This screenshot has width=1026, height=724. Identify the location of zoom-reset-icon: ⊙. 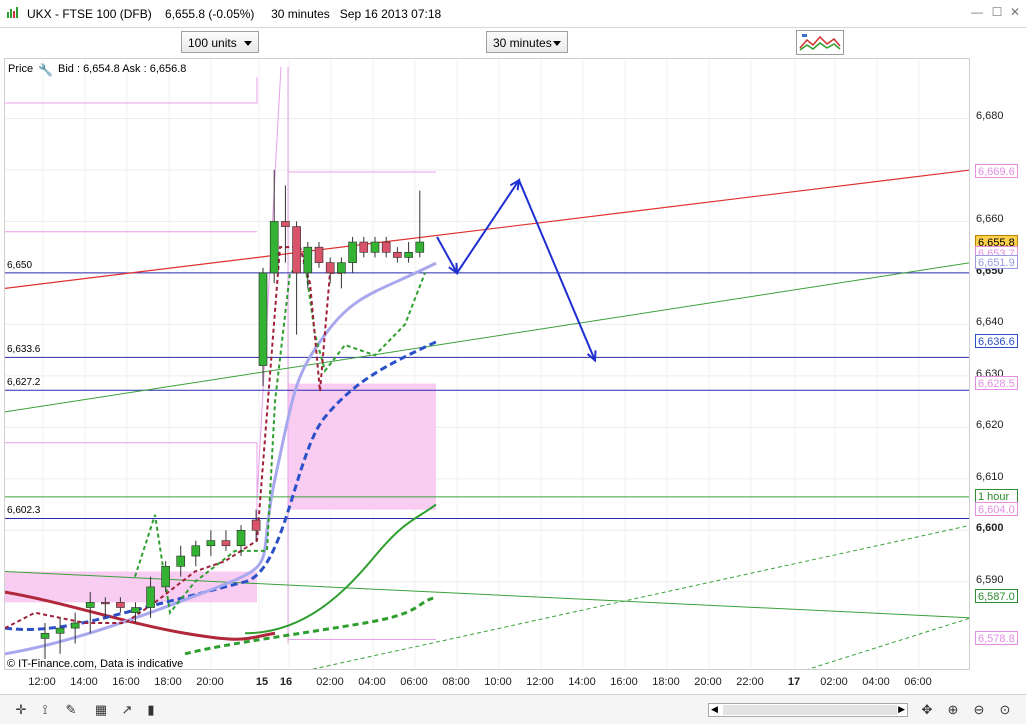
(1005, 710).